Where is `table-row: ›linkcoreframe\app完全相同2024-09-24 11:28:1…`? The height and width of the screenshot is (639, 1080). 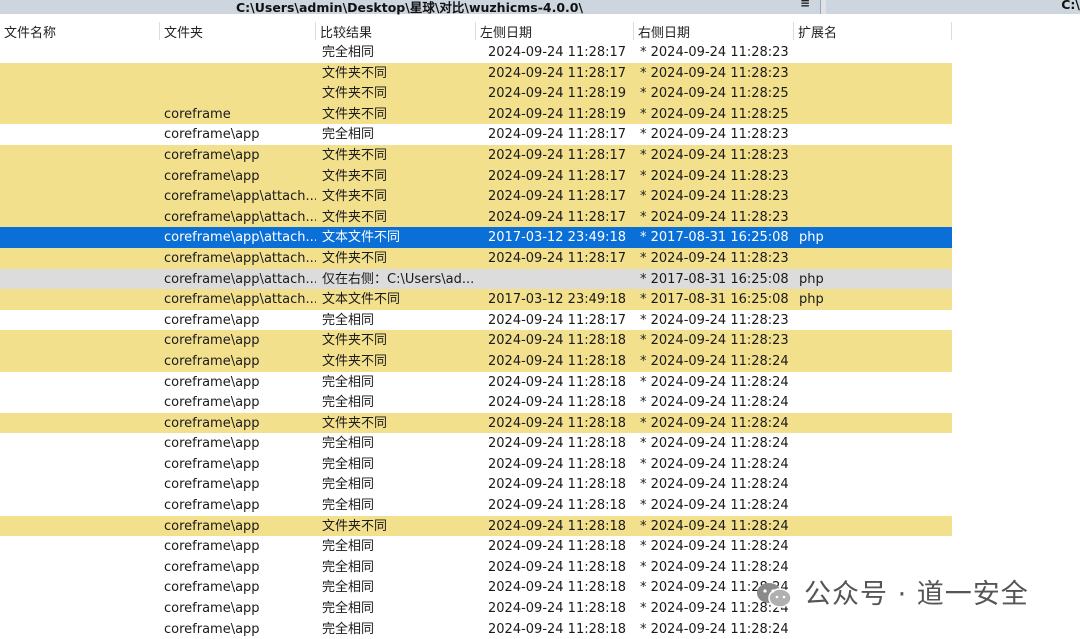 table-row: ›linkcoreframe\app完全相同2024-09-24 11:28:1… is located at coordinates (476, 484).